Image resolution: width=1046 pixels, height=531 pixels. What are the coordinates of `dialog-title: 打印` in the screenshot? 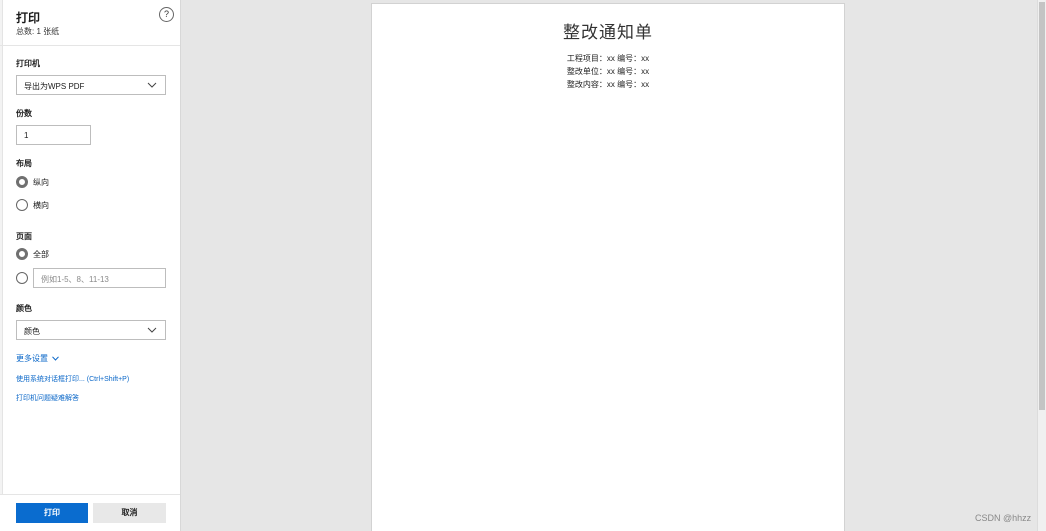 It's located at (28, 18).